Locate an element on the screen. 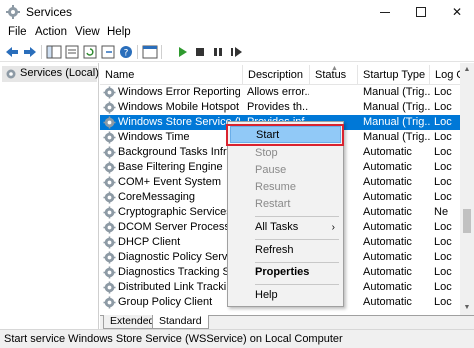 Image resolution: width=474 pixels, height=348 pixels. view-tabs: Extended Standard is located at coordinates (287, 322).